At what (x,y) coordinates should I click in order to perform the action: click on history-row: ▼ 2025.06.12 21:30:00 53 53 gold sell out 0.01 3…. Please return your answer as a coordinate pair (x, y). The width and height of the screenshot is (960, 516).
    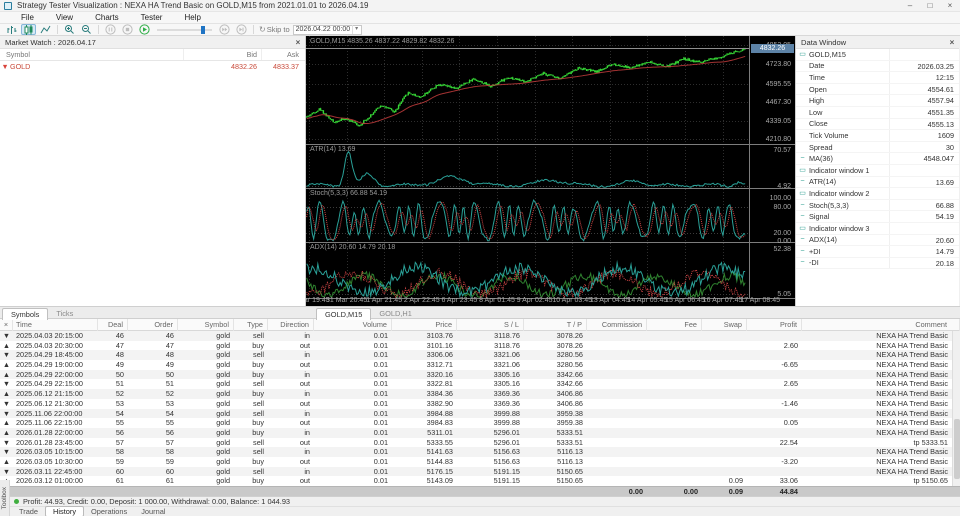
    Looking at the image, I should click on (480, 404).